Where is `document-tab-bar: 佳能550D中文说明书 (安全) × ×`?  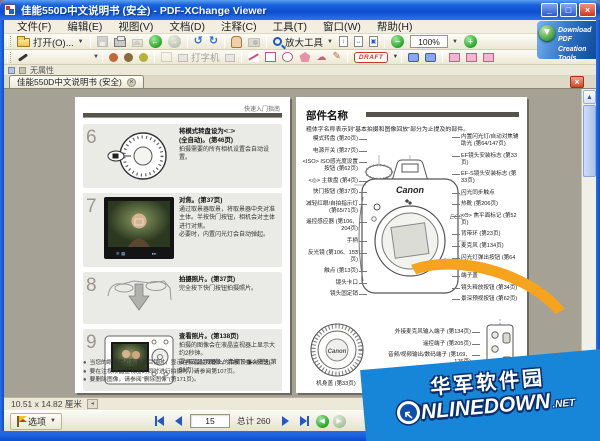
document-tab-bar: 佳能550D中文说明书 (安全) × × is located at coordinates (300, 82).